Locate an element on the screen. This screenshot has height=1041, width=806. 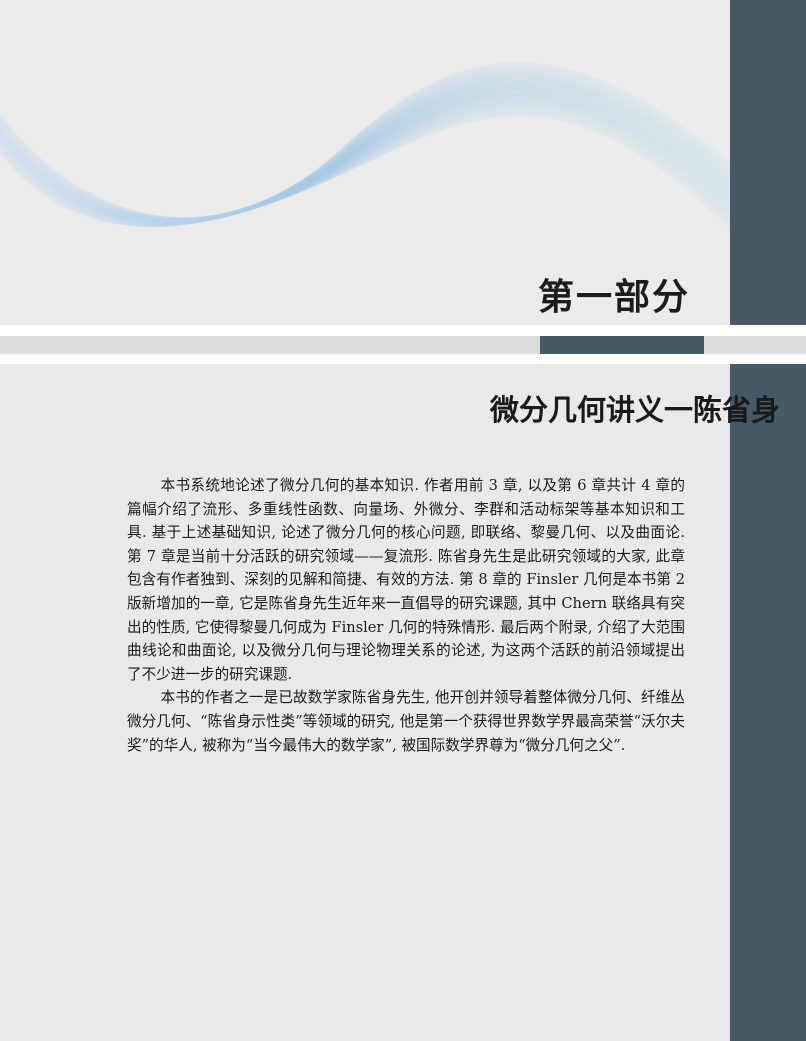
header-side-bar is located at coordinates (768, 162).